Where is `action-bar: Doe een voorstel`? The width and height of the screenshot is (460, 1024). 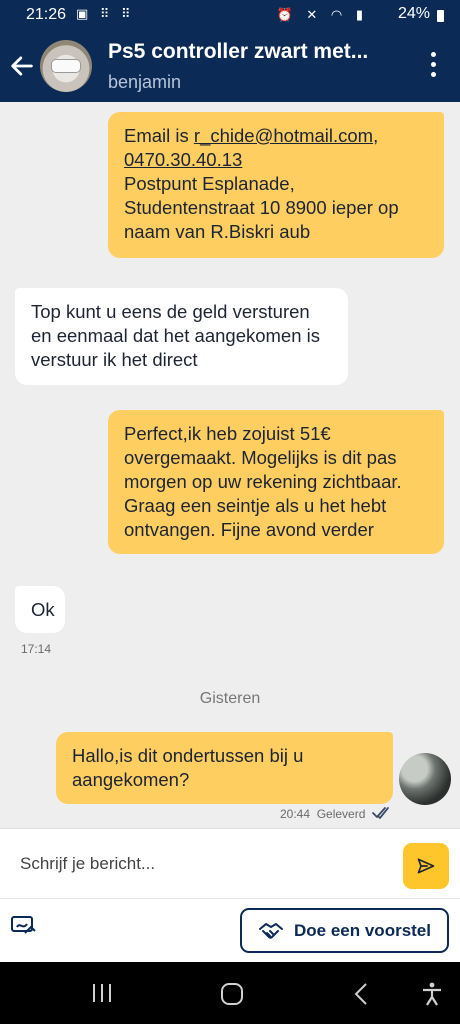 action-bar: Doe een voorstel is located at coordinates (230, 930).